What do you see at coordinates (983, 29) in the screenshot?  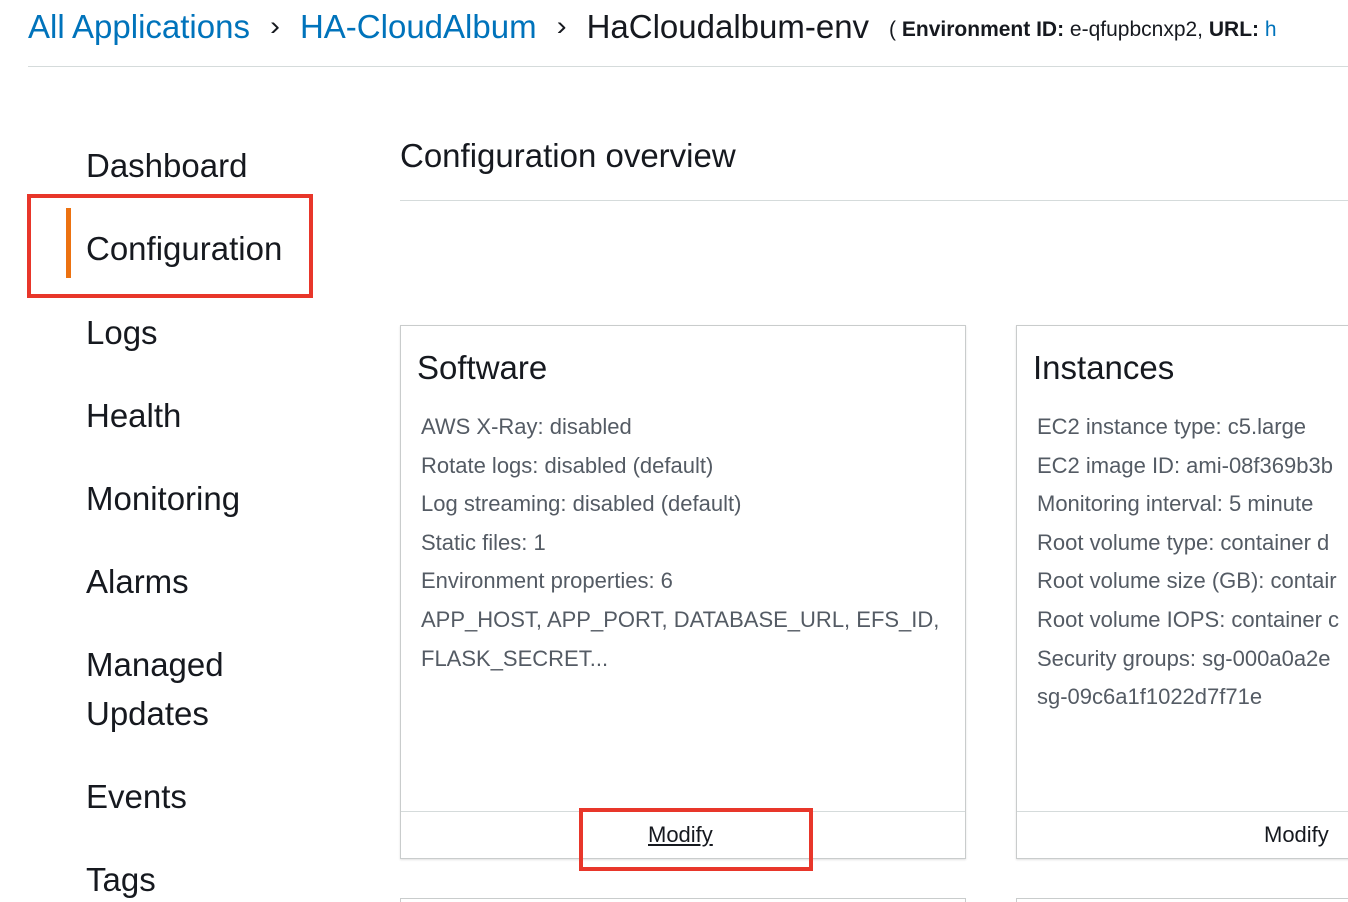 I see `environment-id-label: Environment ID:` at bounding box center [983, 29].